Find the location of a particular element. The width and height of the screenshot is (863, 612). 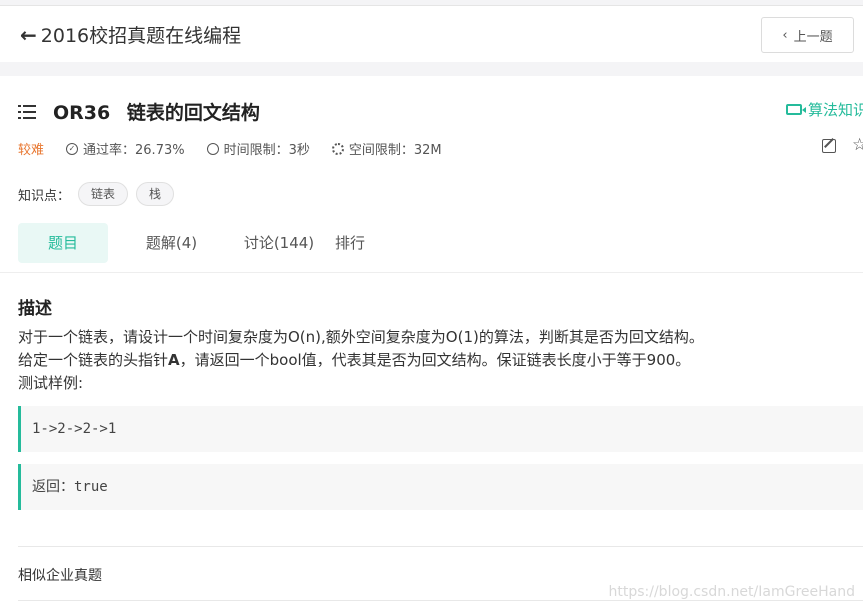

description-heading: 描述 is located at coordinates (35, 309).